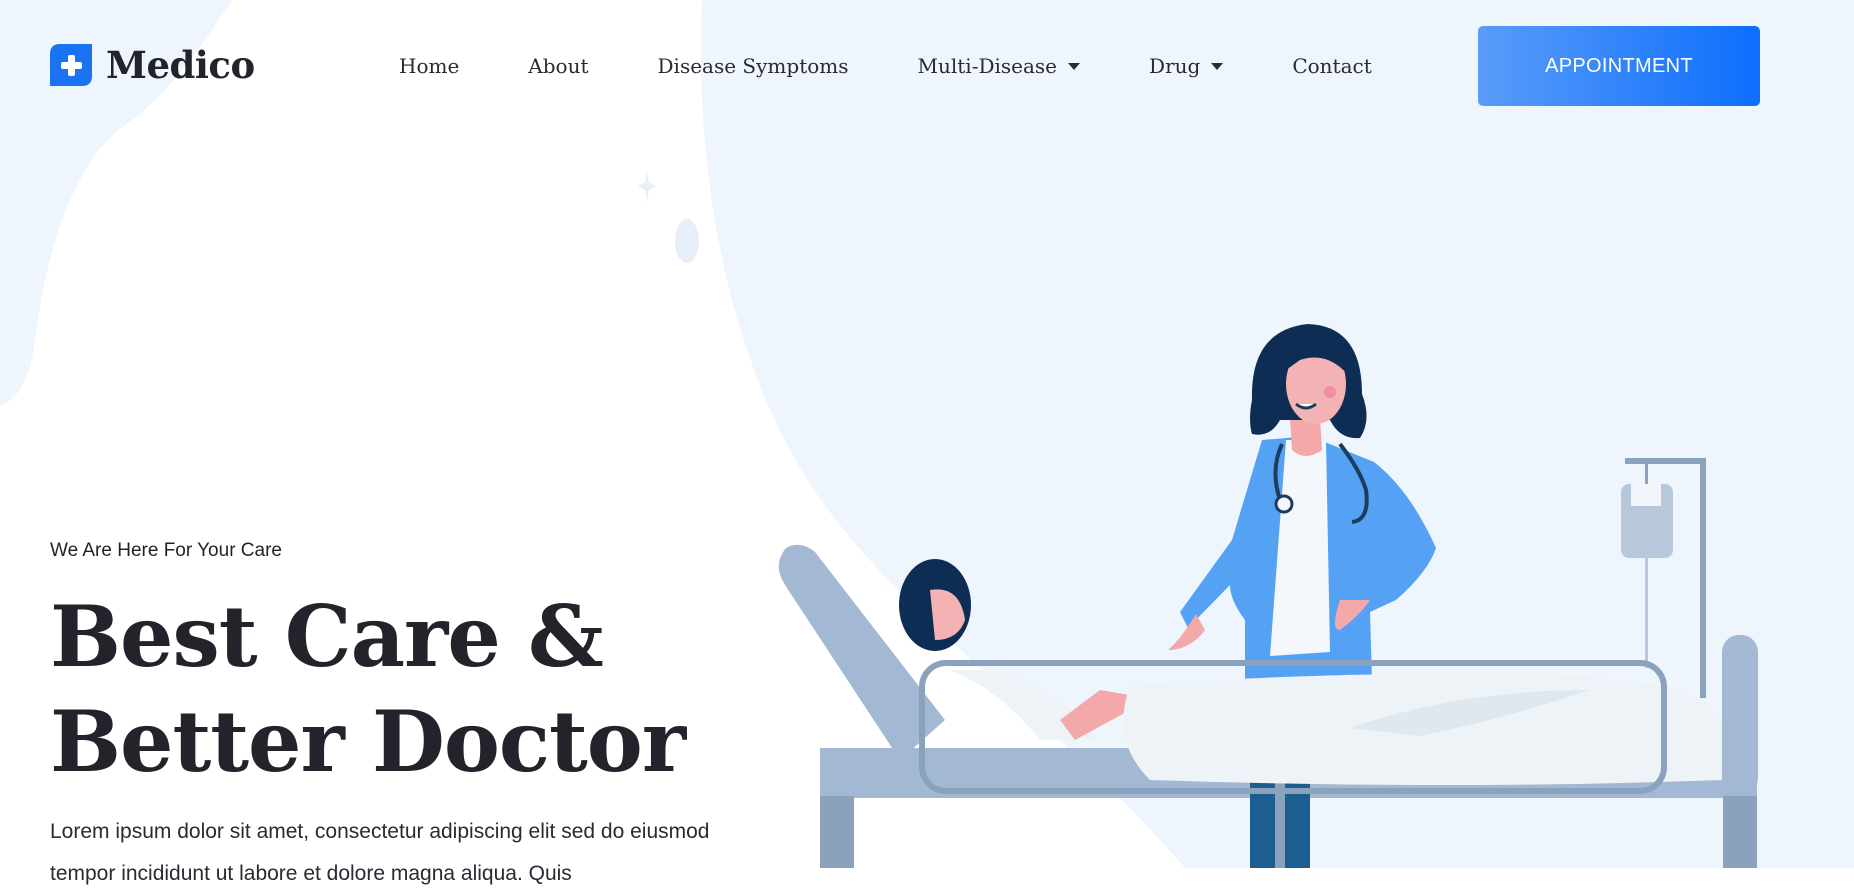 Image resolution: width=1854 pixels, height=895 pixels. Describe the element at coordinates (1302, 504) in the screenshot. I see `doctor-figure` at that location.